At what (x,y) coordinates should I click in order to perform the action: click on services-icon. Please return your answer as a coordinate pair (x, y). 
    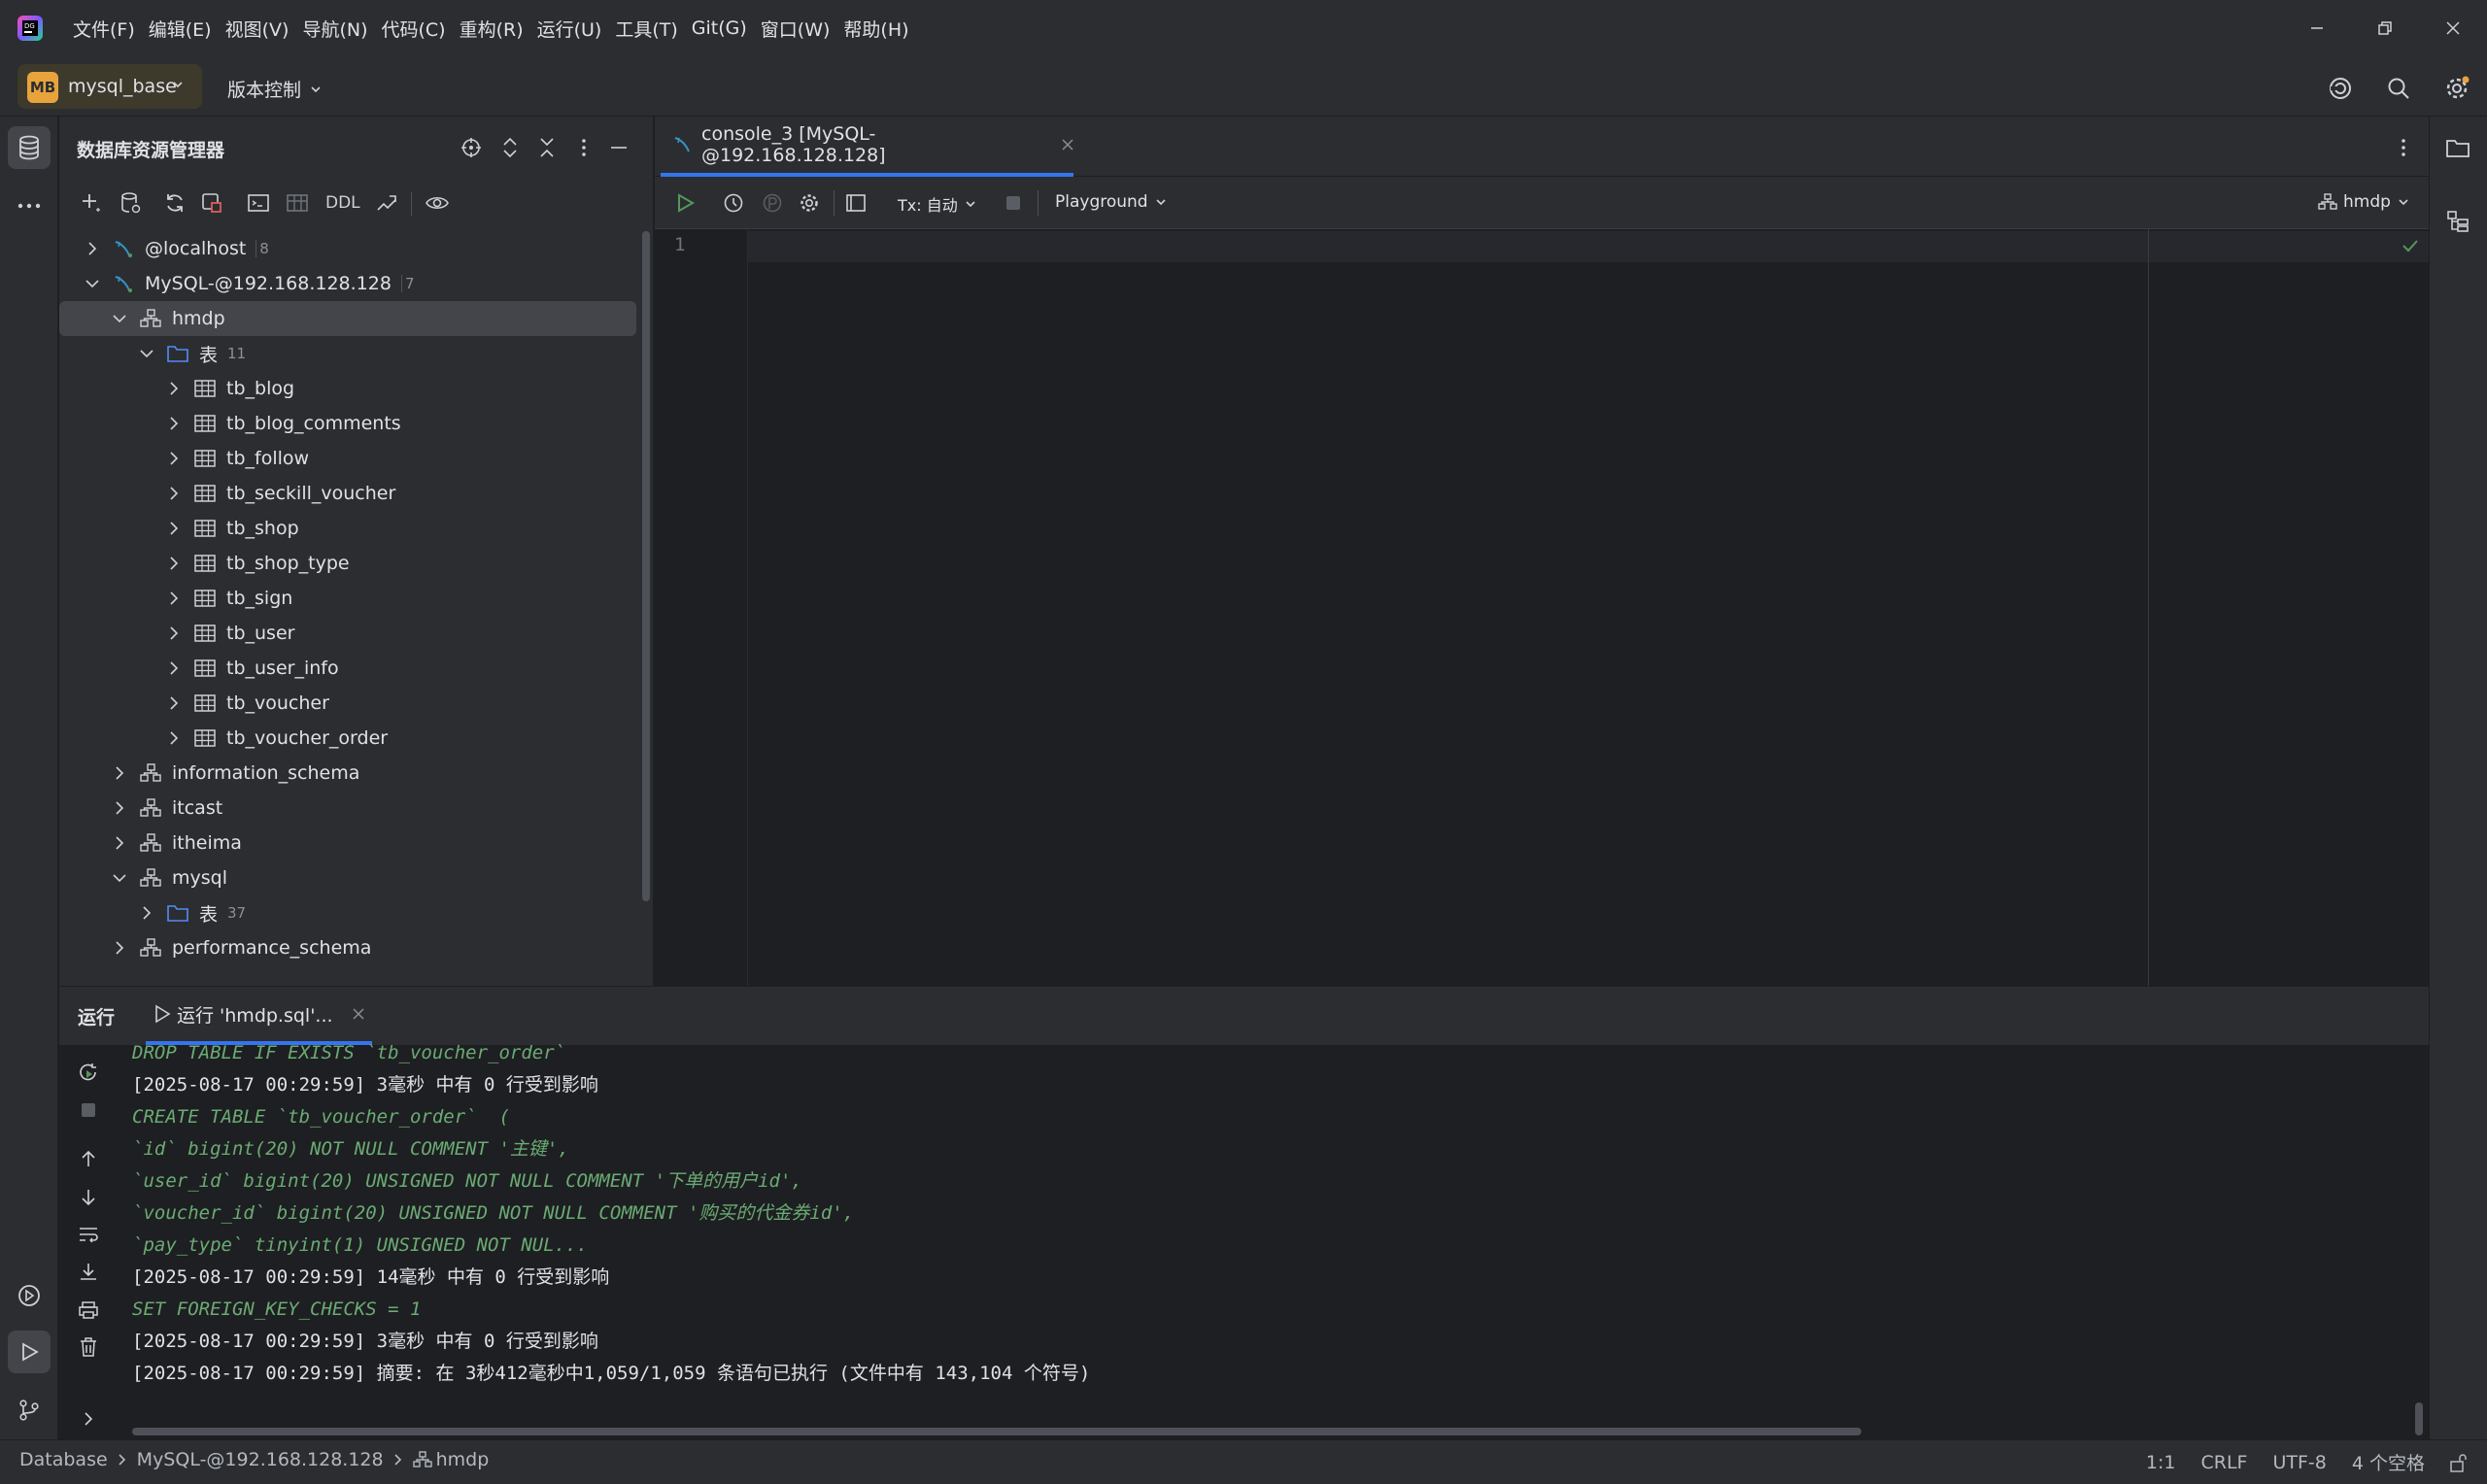
    Looking at the image, I should click on (29, 1295).